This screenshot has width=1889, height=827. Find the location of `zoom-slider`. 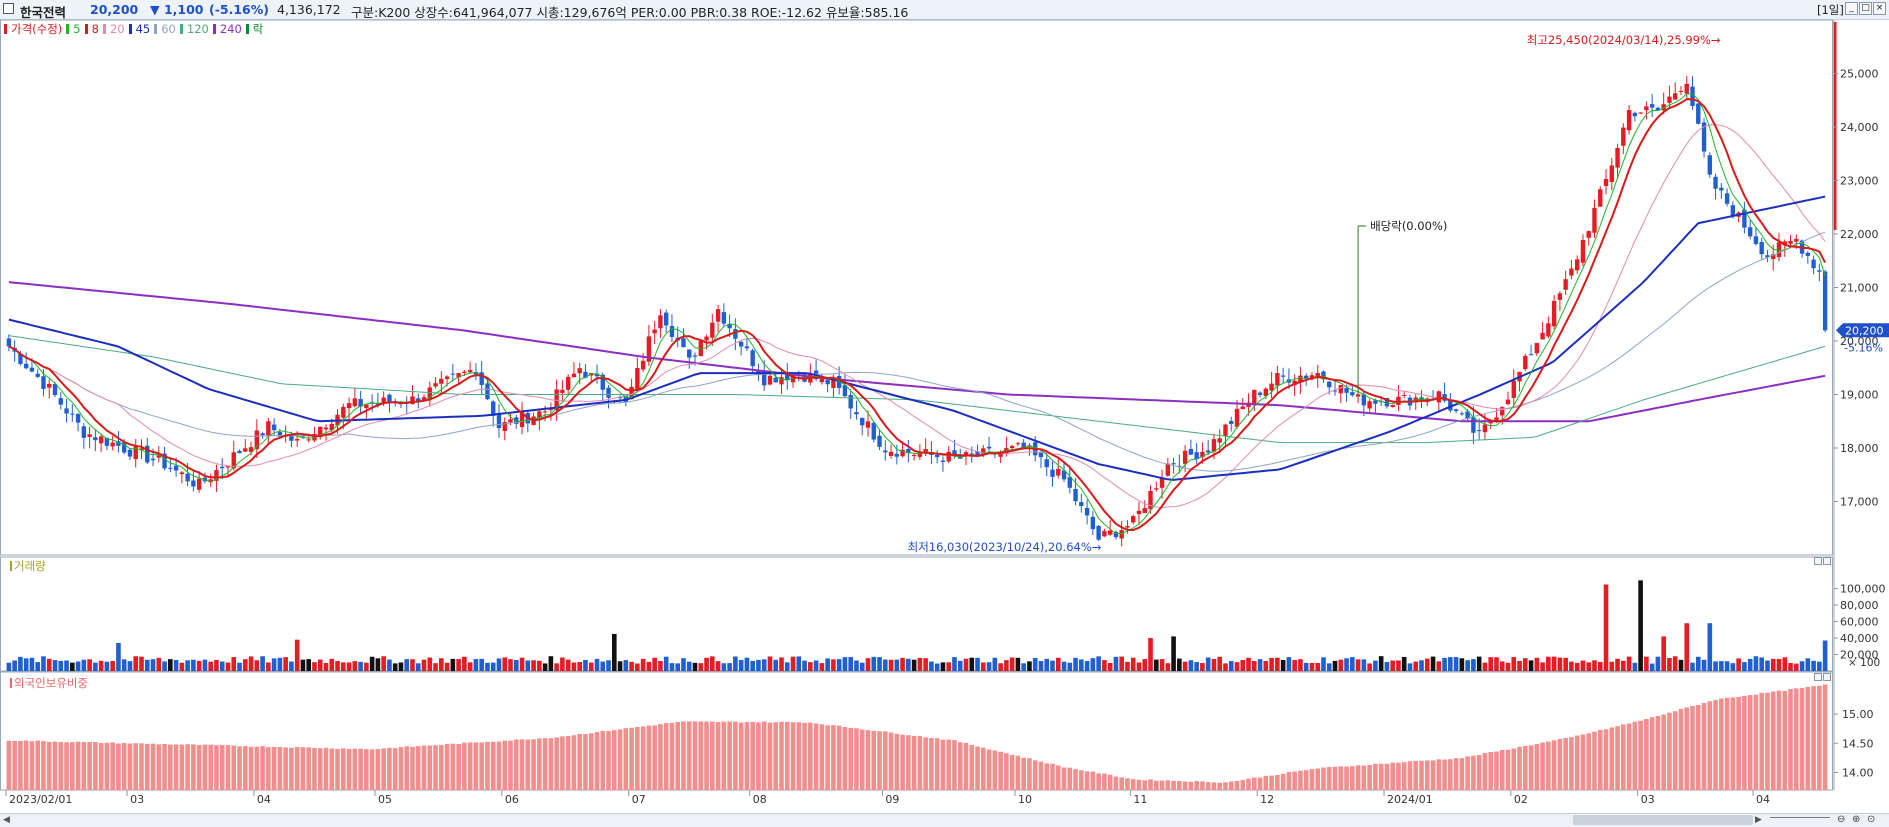

zoom-slider is located at coordinates (1800, 820).